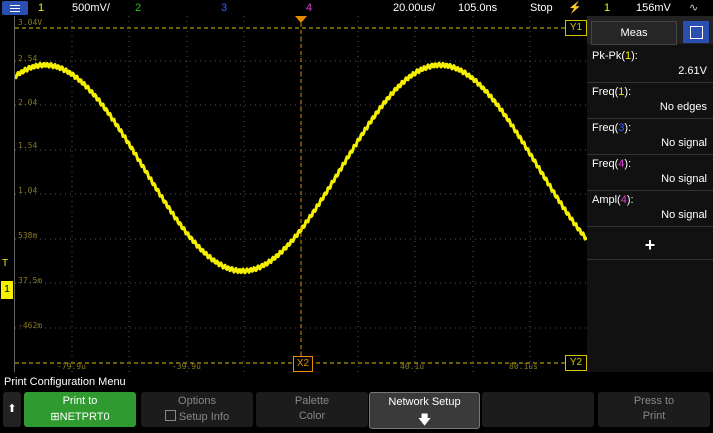  I want to click on measurement-name: Freq(3):, so click(612, 128).